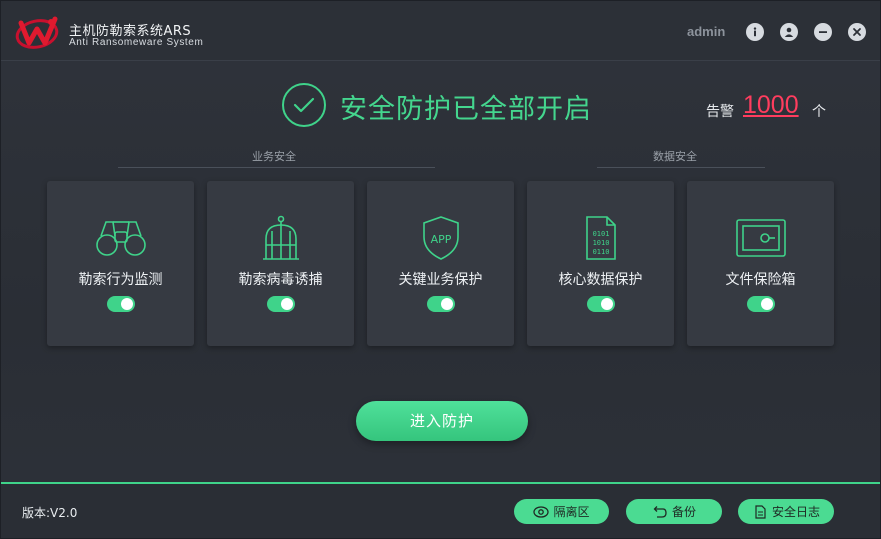  I want to click on card-core-data-protection: 0101 1010 0110 核心数据保护, so click(600, 263).